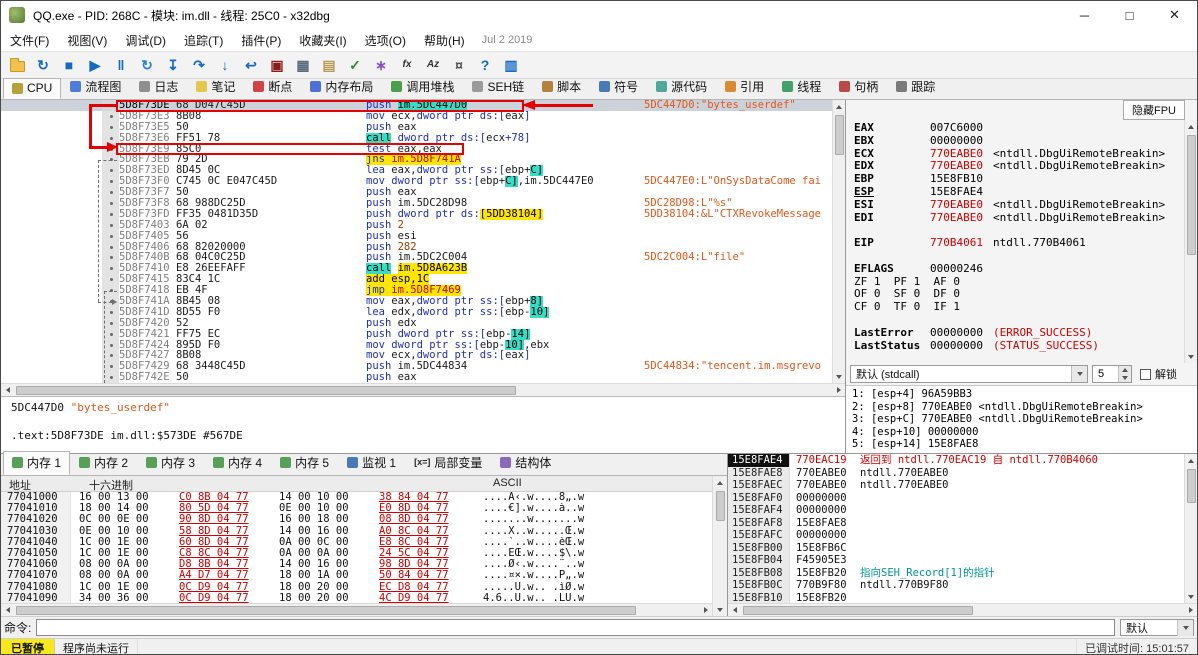 This screenshot has height=655, width=1198. I want to click on register-row: LastError 00000000 (ERROR_SUCCESS), so click(1019, 333).